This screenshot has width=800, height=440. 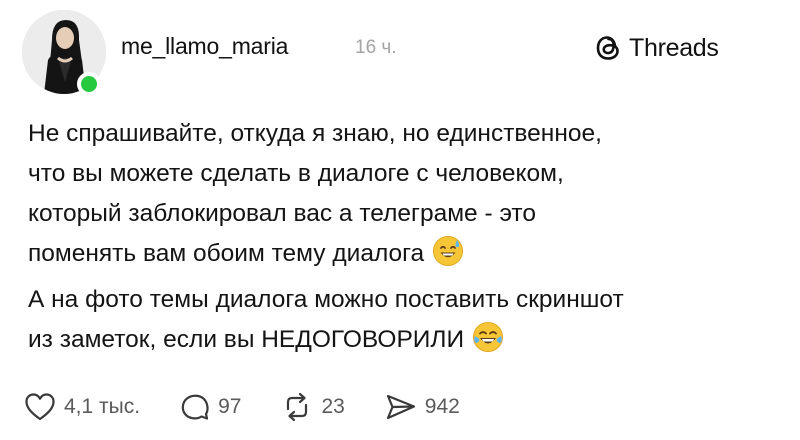 I want to click on post-time: 16 ч., so click(x=376, y=47).